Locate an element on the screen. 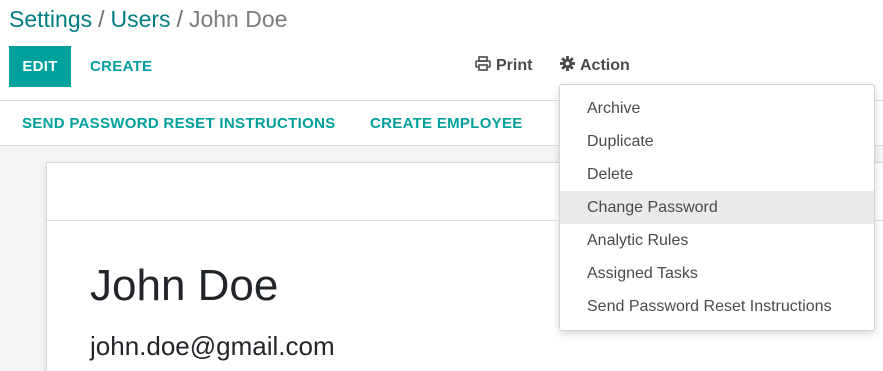 The image size is (883, 371). user-email: john.doe@gmail.com is located at coordinates (212, 346).